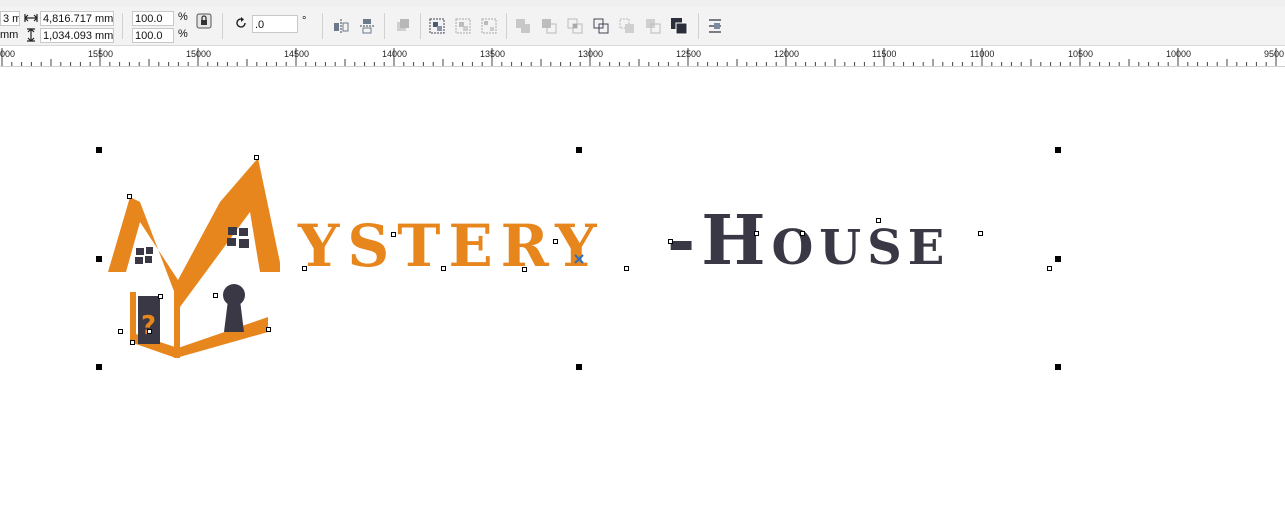  I want to click on scale-x-field: 100.0, so click(153, 18).